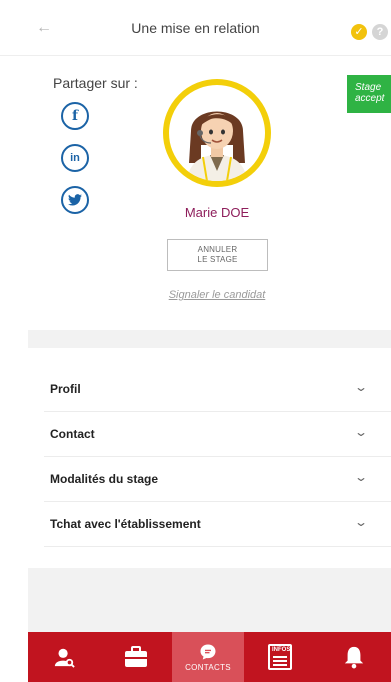 The image size is (391, 682). Describe the element at coordinates (217, 479) in the screenshot. I see `accordion-modalites: Modalités du stage ⌄` at that location.